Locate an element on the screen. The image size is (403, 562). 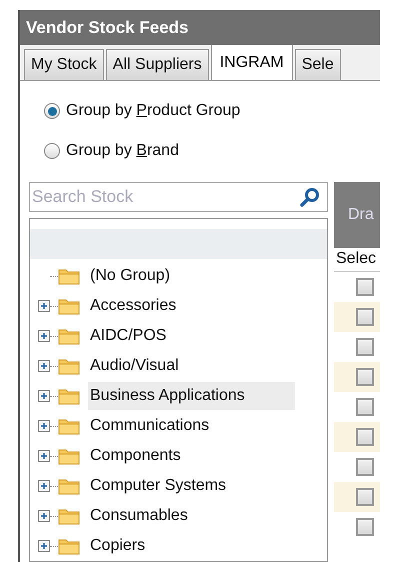
tab: Sele is located at coordinates (317, 64).